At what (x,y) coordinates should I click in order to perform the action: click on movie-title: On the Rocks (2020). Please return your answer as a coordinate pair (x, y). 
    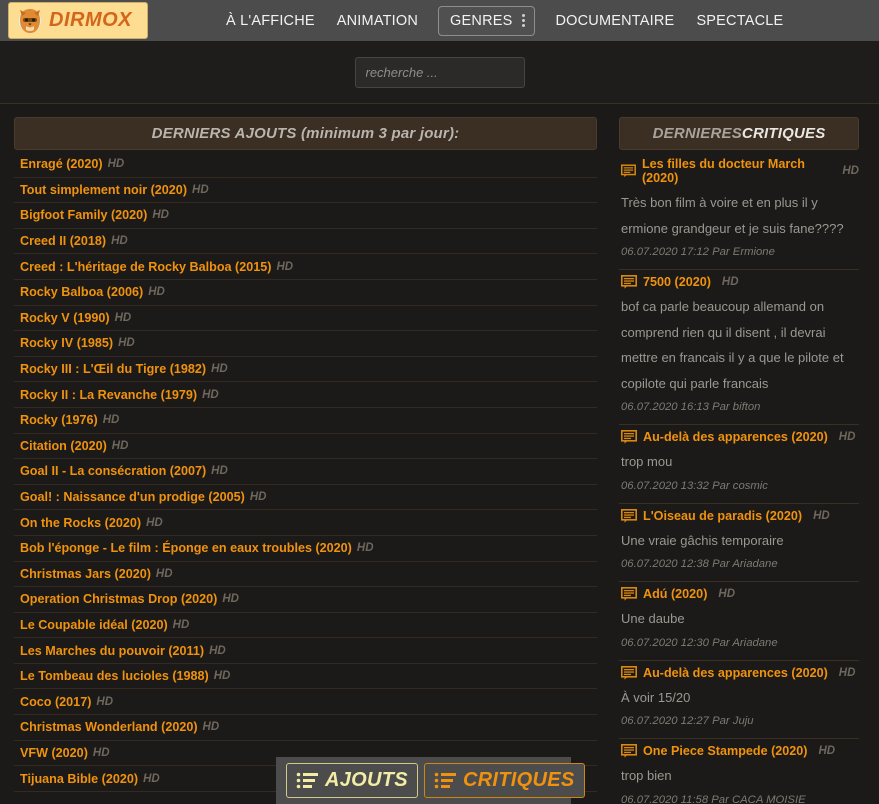
    Looking at the image, I should click on (80, 523).